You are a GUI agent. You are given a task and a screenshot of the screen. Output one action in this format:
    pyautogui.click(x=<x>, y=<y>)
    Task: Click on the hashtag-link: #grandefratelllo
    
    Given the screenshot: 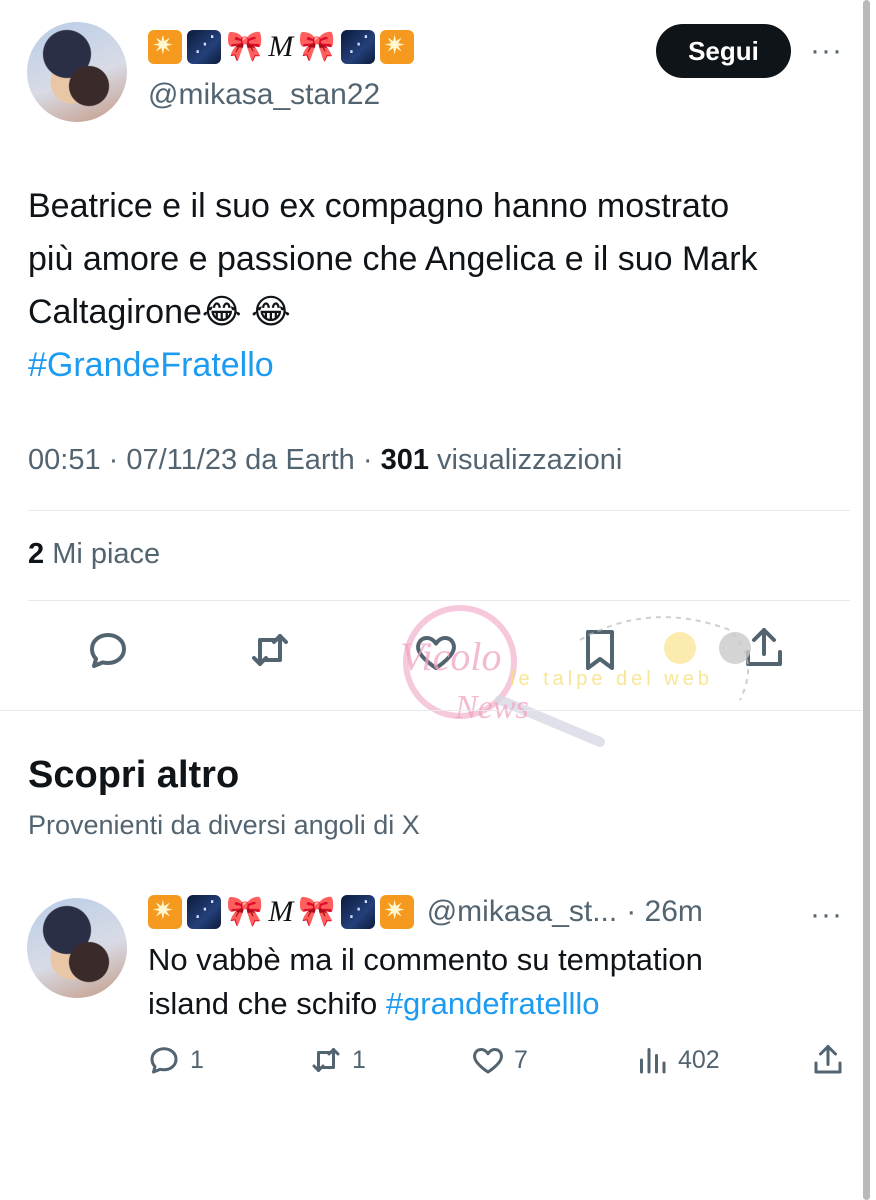 What is the action you would take?
    pyautogui.click(x=493, y=1003)
    